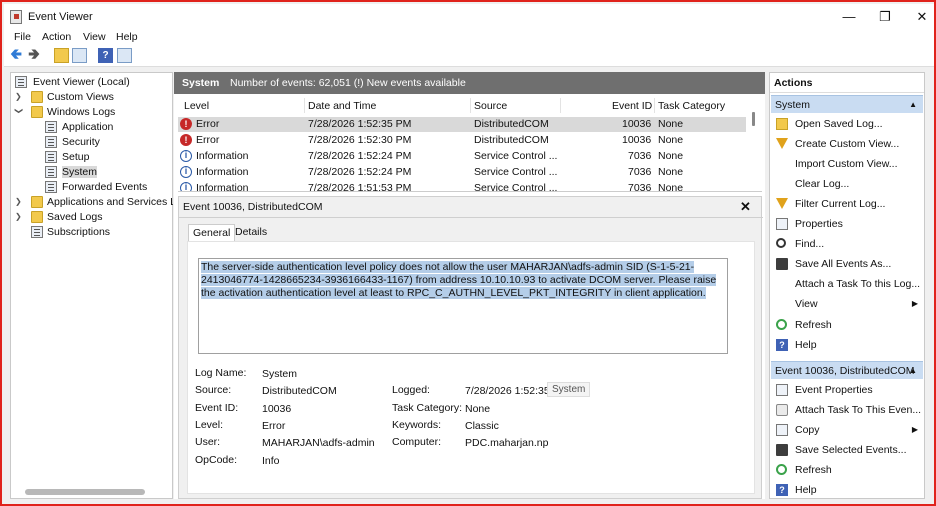 The height and width of the screenshot is (506, 936). I want to click on show-hide-action-pane-icon, so click(124, 55).